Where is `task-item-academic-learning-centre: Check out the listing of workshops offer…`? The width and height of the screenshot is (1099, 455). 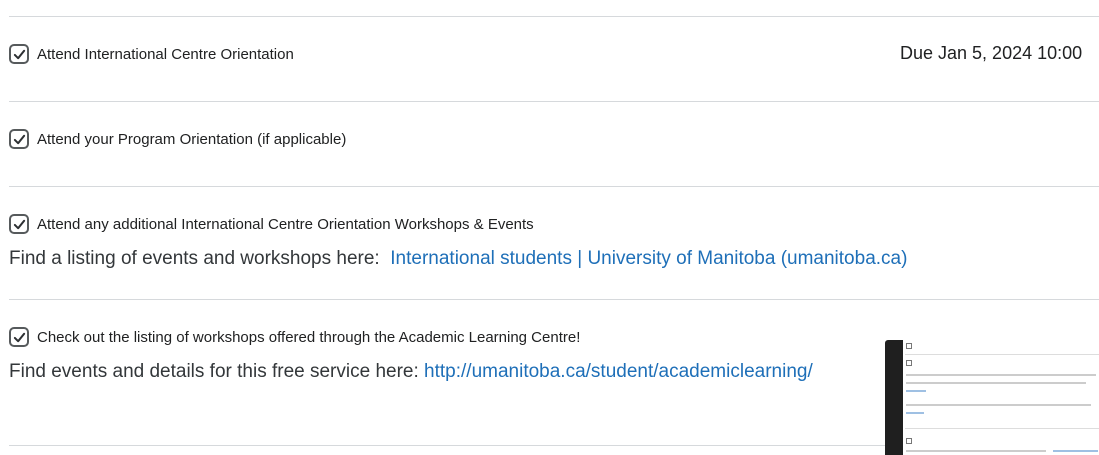 task-item-academic-learning-centre: Check out the listing of workshops offer… is located at coordinates (294, 337).